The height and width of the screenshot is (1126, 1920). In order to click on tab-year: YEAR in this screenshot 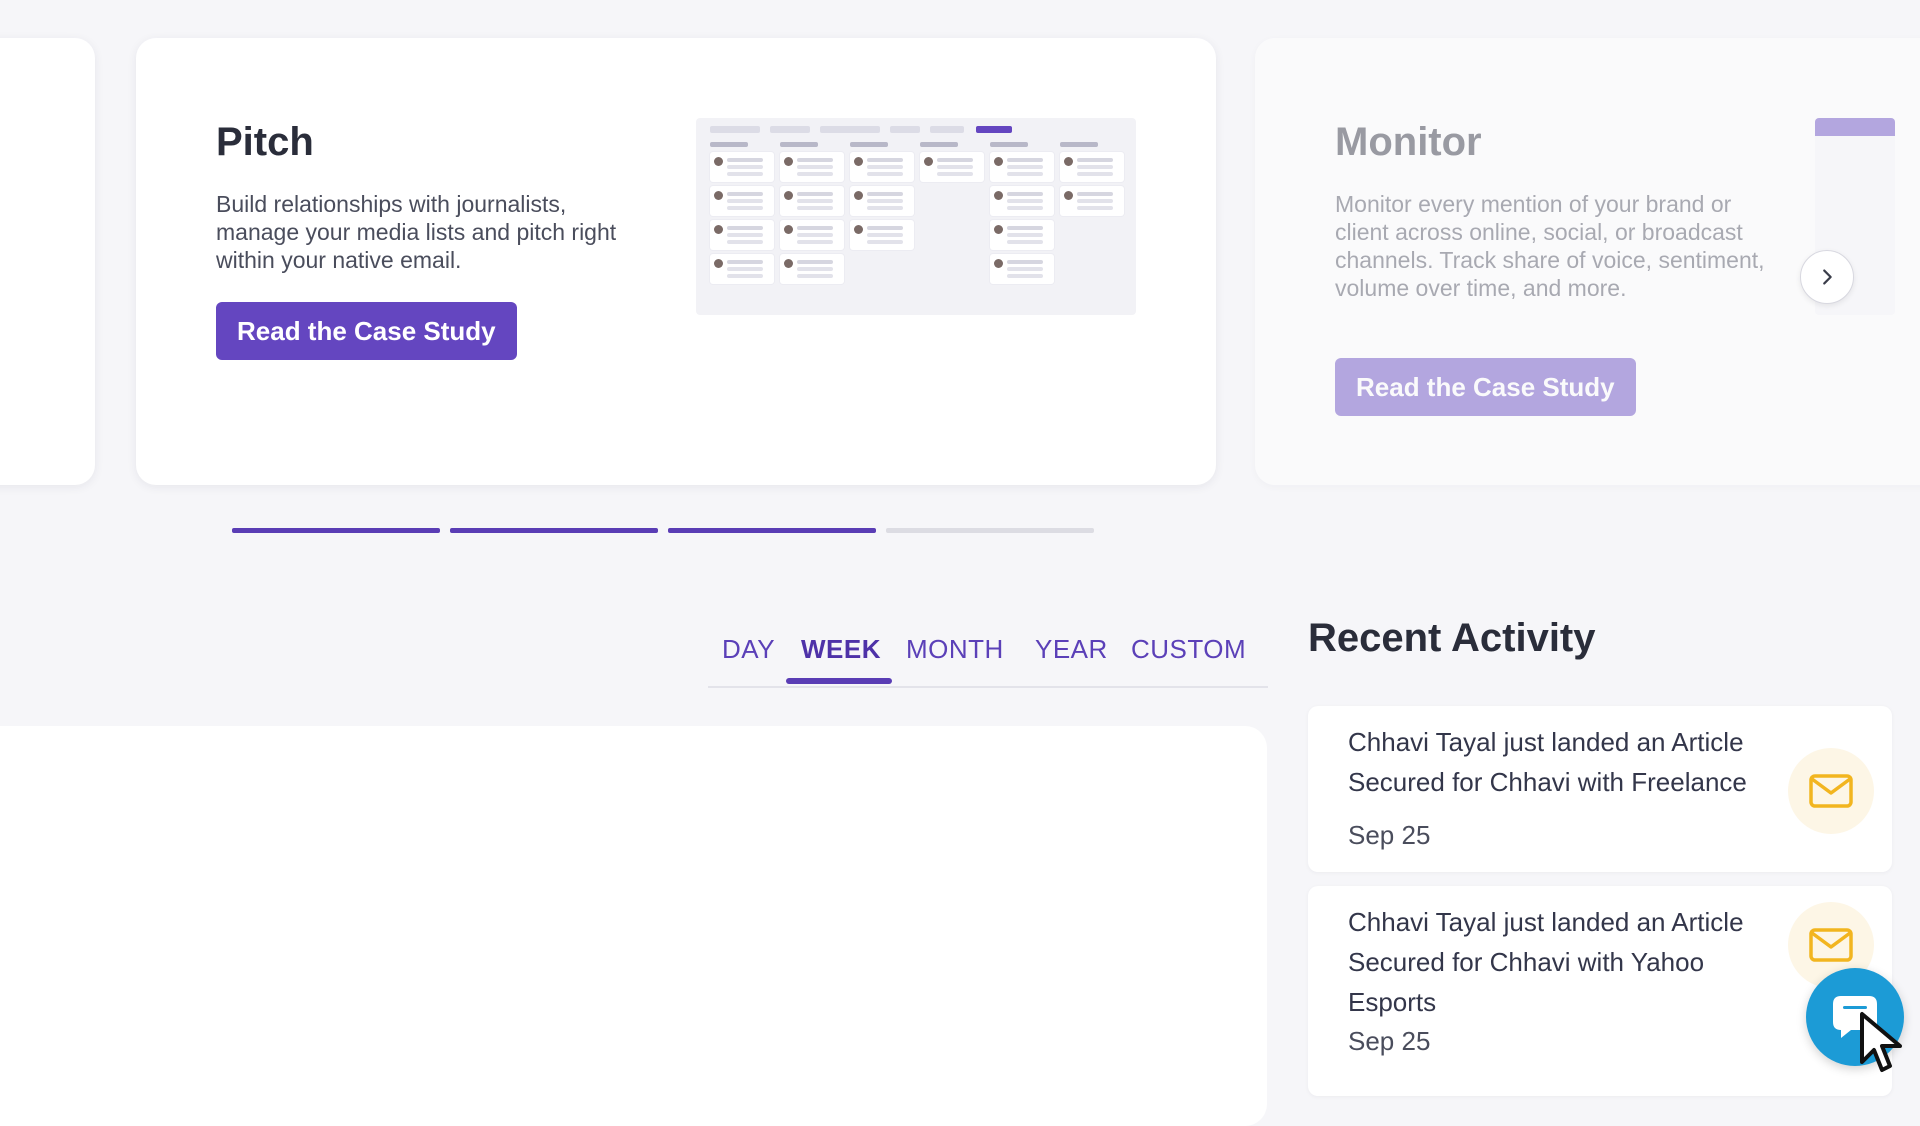, I will do `click(1071, 649)`.